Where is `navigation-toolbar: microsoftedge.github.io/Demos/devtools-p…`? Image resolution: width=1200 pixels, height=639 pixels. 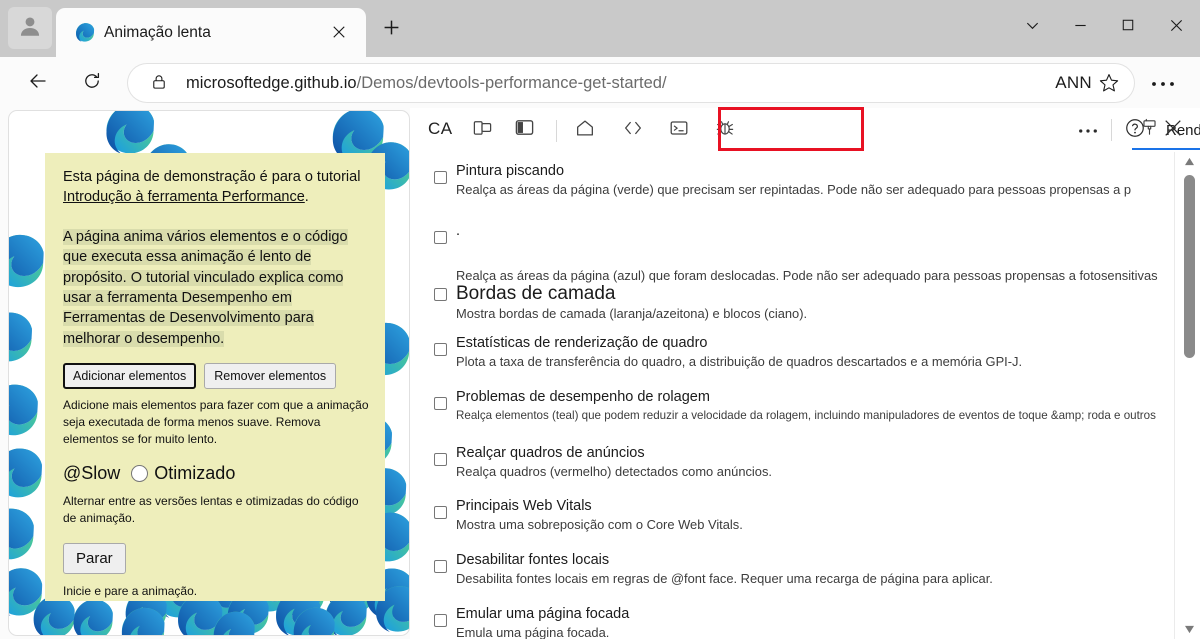
navigation-toolbar: microsoftedge.github.io/Demos/devtools-p… is located at coordinates (600, 82).